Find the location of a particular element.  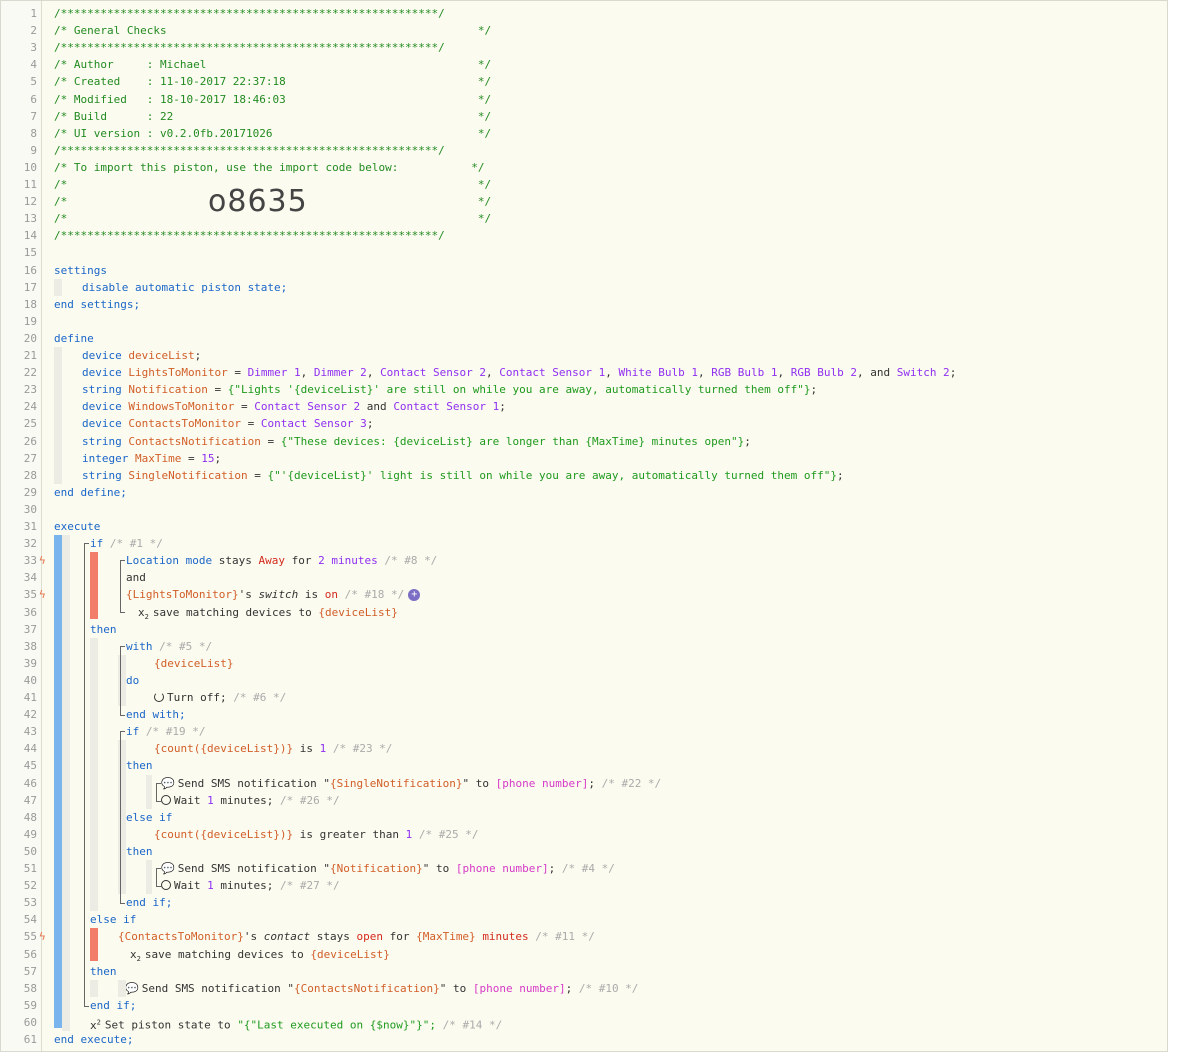

line-number: 27 is located at coordinates (30, 458).